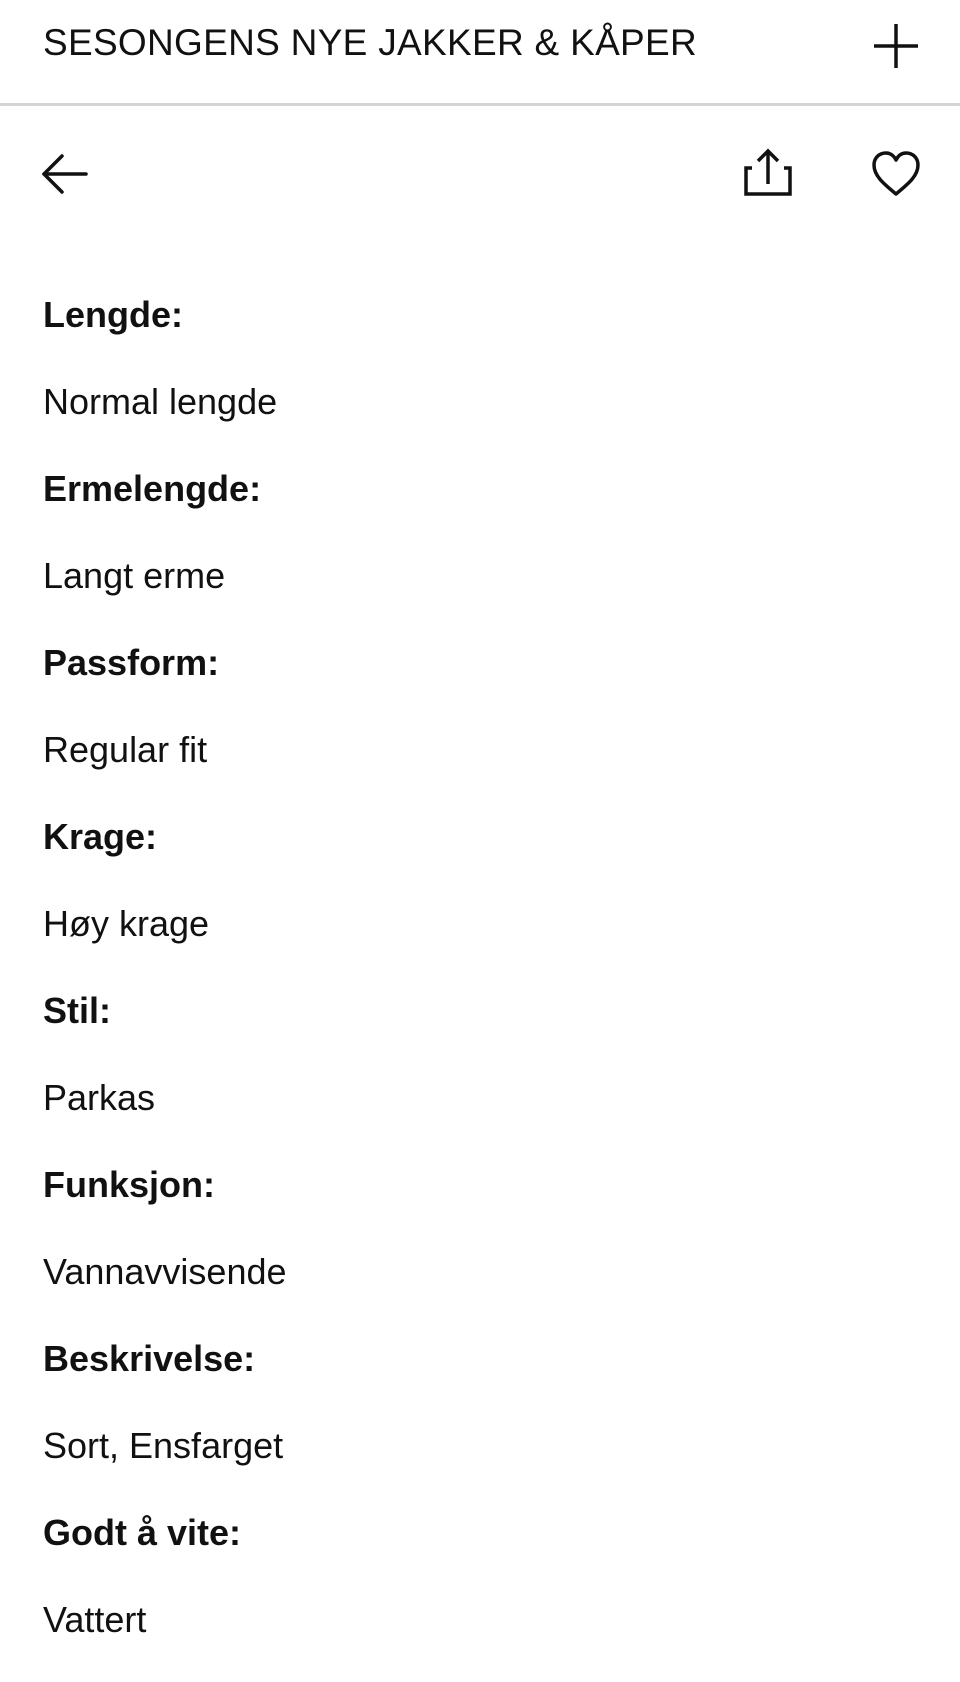  What do you see at coordinates (483, 880) in the screenshot?
I see `spec-item-collar: Krage: Høy krage` at bounding box center [483, 880].